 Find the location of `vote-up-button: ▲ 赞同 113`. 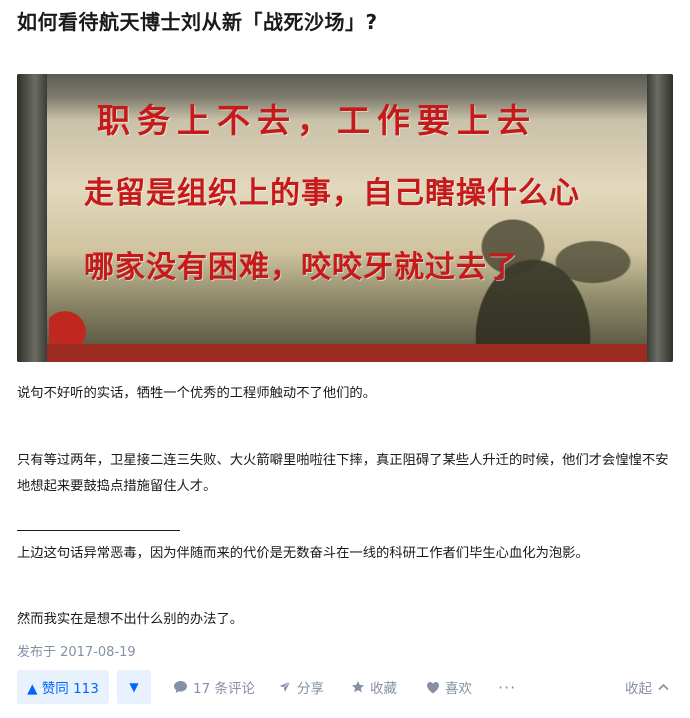

vote-up-button: ▲ 赞同 113 is located at coordinates (63, 687).